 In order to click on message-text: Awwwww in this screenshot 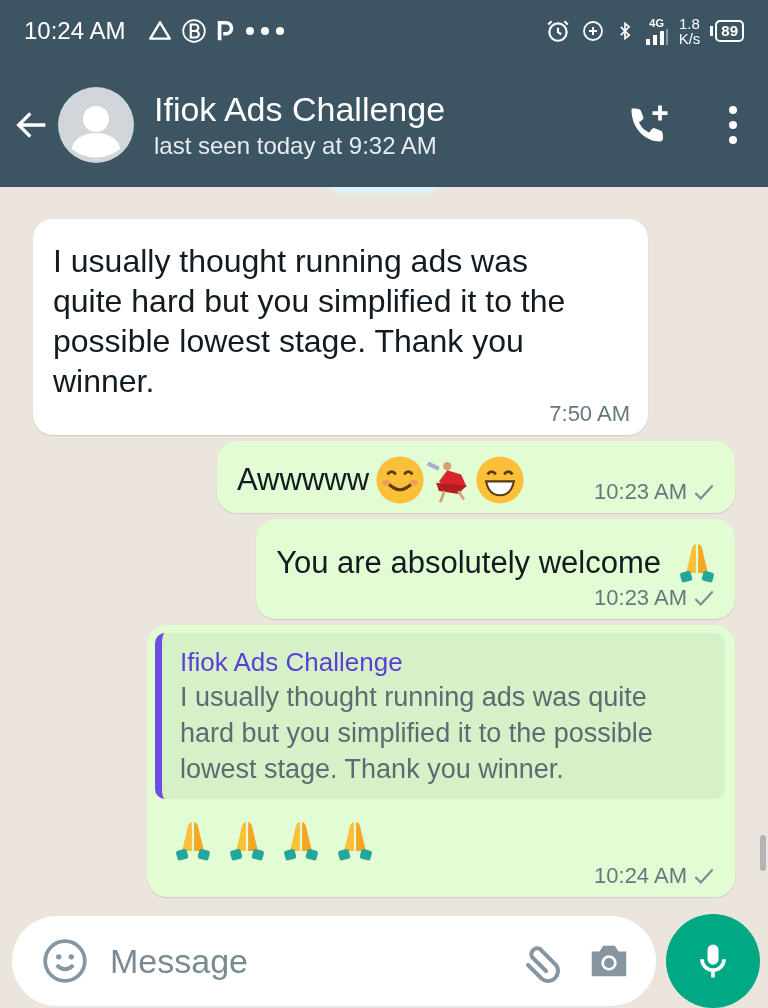, I will do `click(303, 480)`.